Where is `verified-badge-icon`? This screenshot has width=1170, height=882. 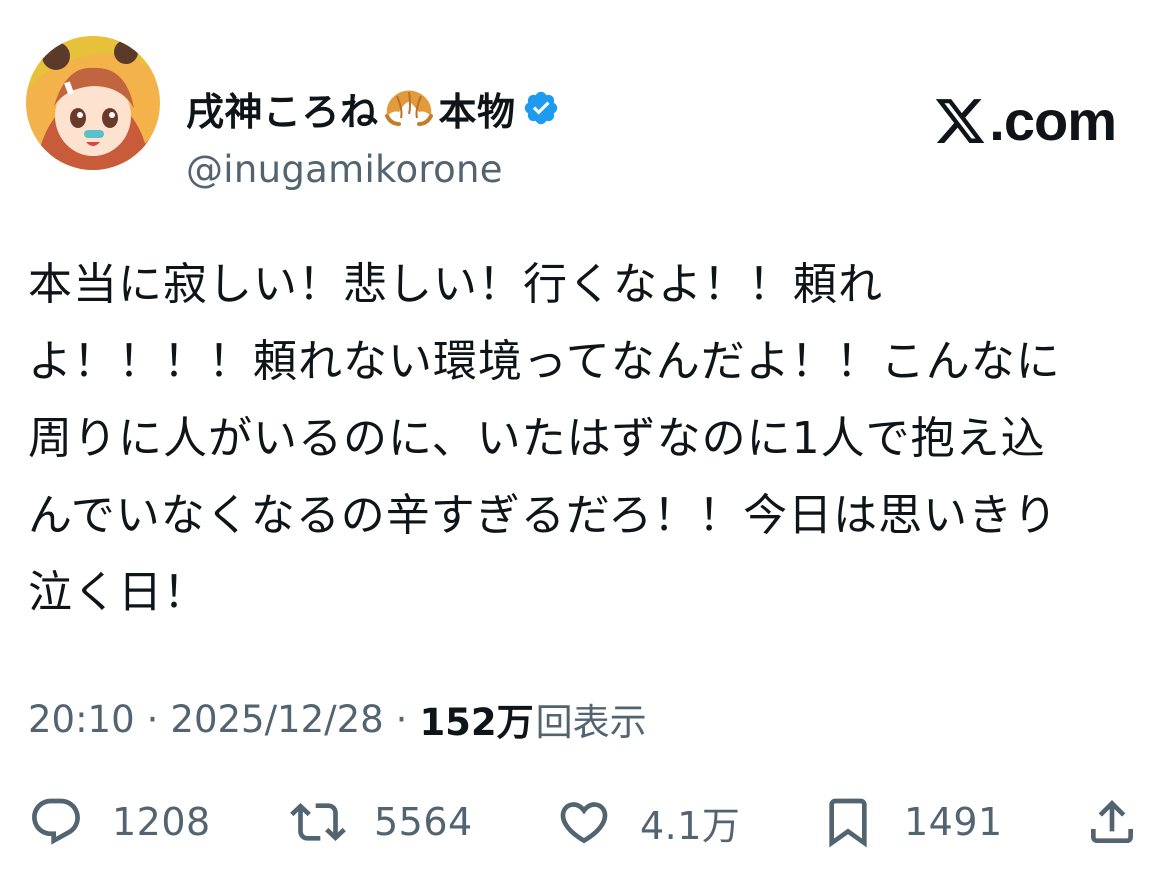
verified-badge-icon is located at coordinates (541, 108).